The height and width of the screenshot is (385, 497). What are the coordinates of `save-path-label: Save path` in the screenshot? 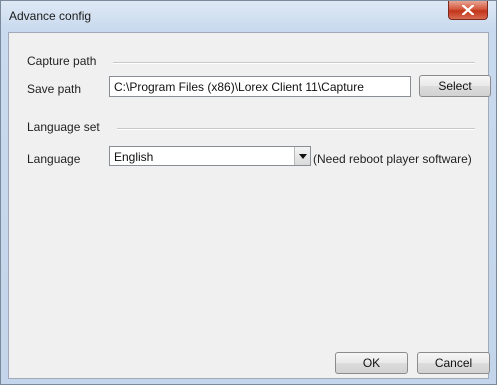 It's located at (54, 89).